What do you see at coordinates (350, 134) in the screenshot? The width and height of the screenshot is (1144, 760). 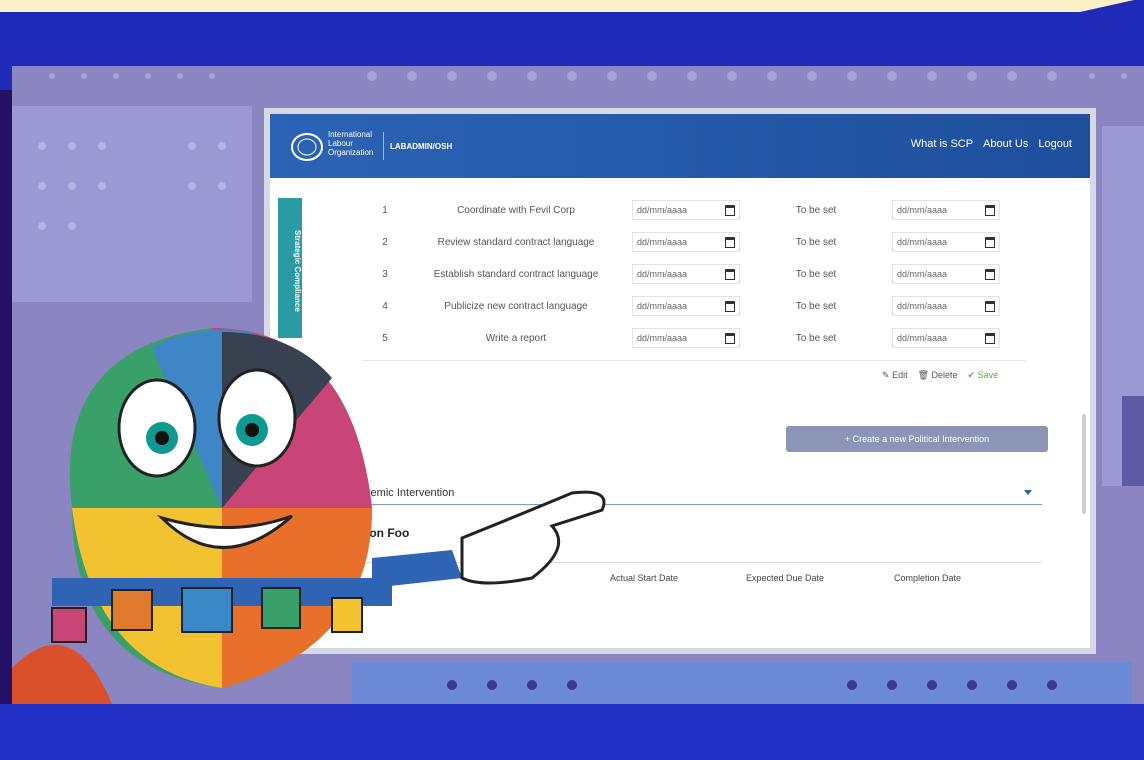 I see `org-name-line1: International` at bounding box center [350, 134].